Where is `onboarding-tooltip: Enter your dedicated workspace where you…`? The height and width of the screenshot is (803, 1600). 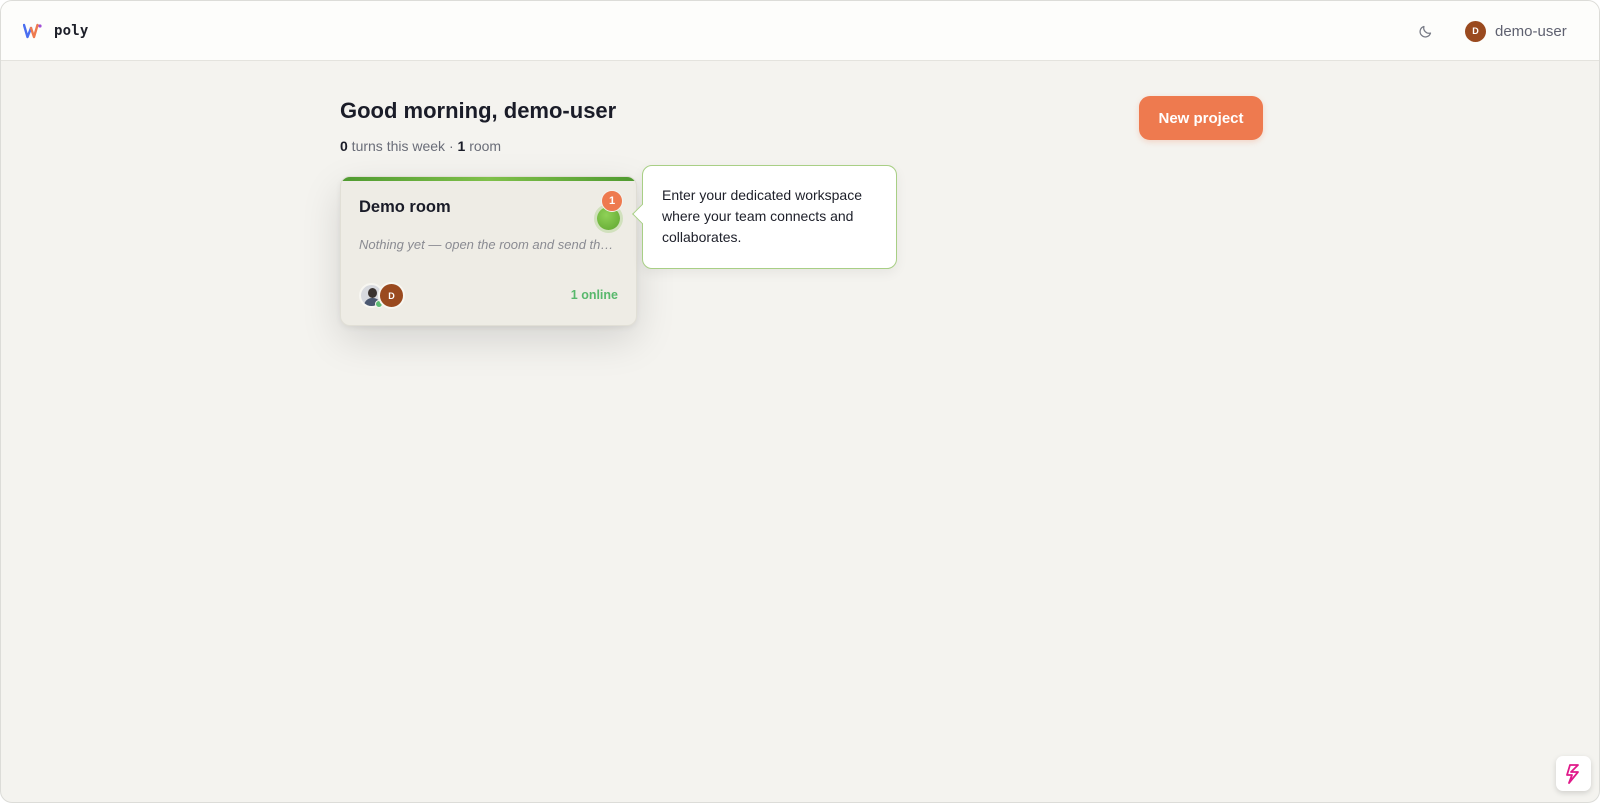
onboarding-tooltip: Enter your dedicated workspace where you… is located at coordinates (764, 217).